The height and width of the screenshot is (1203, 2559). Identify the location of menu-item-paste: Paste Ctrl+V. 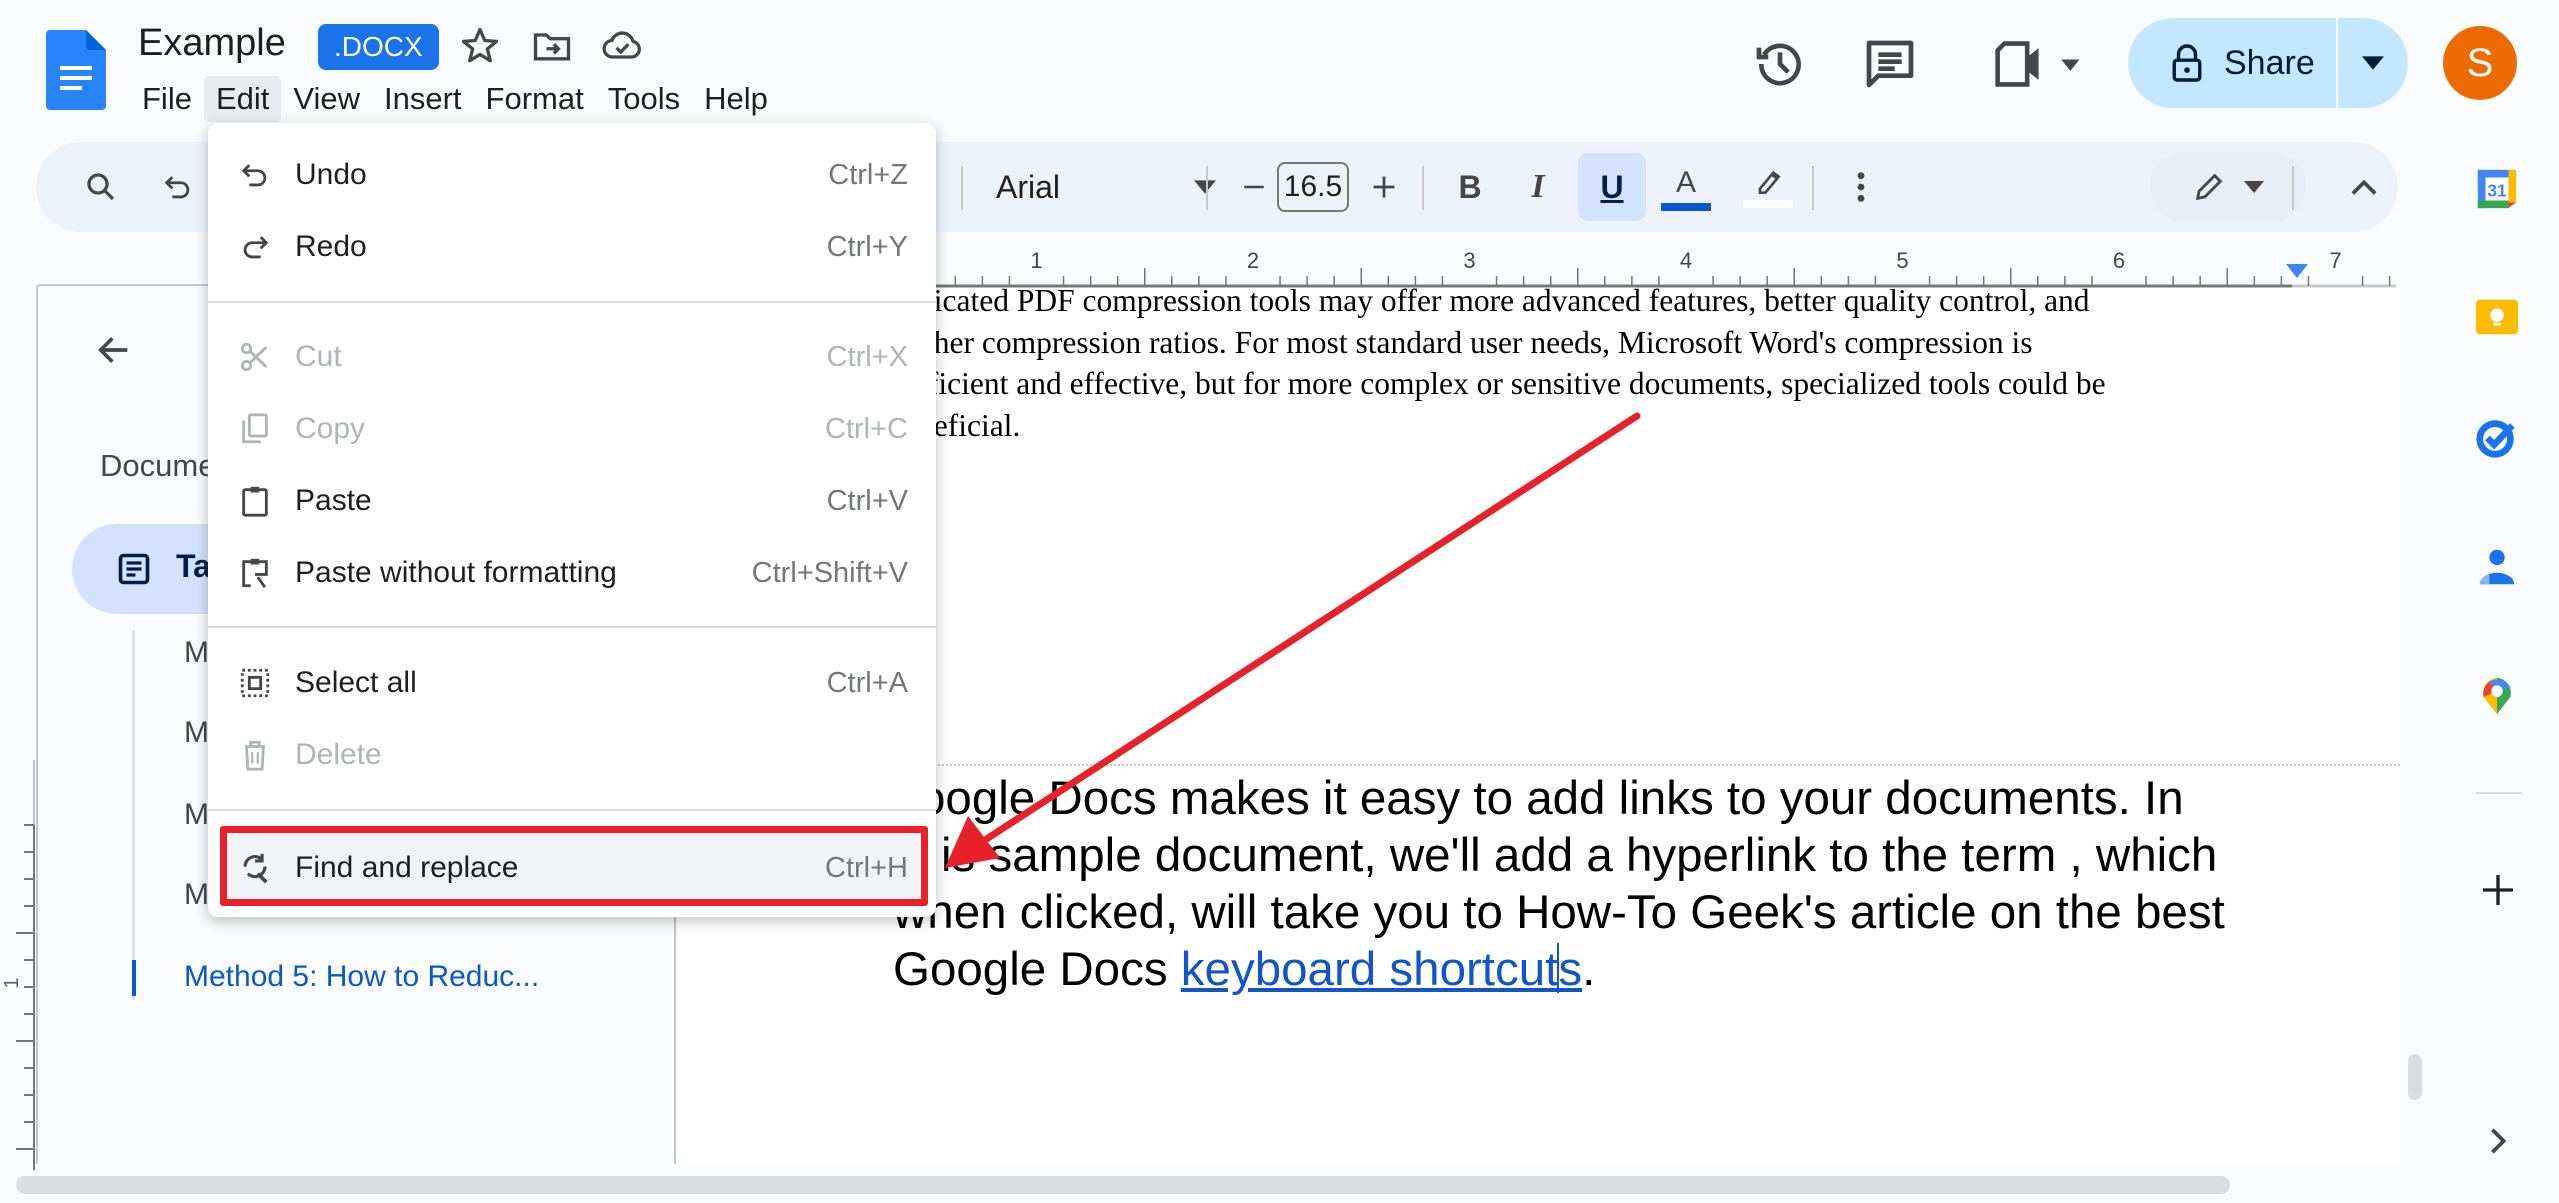
(572, 501).